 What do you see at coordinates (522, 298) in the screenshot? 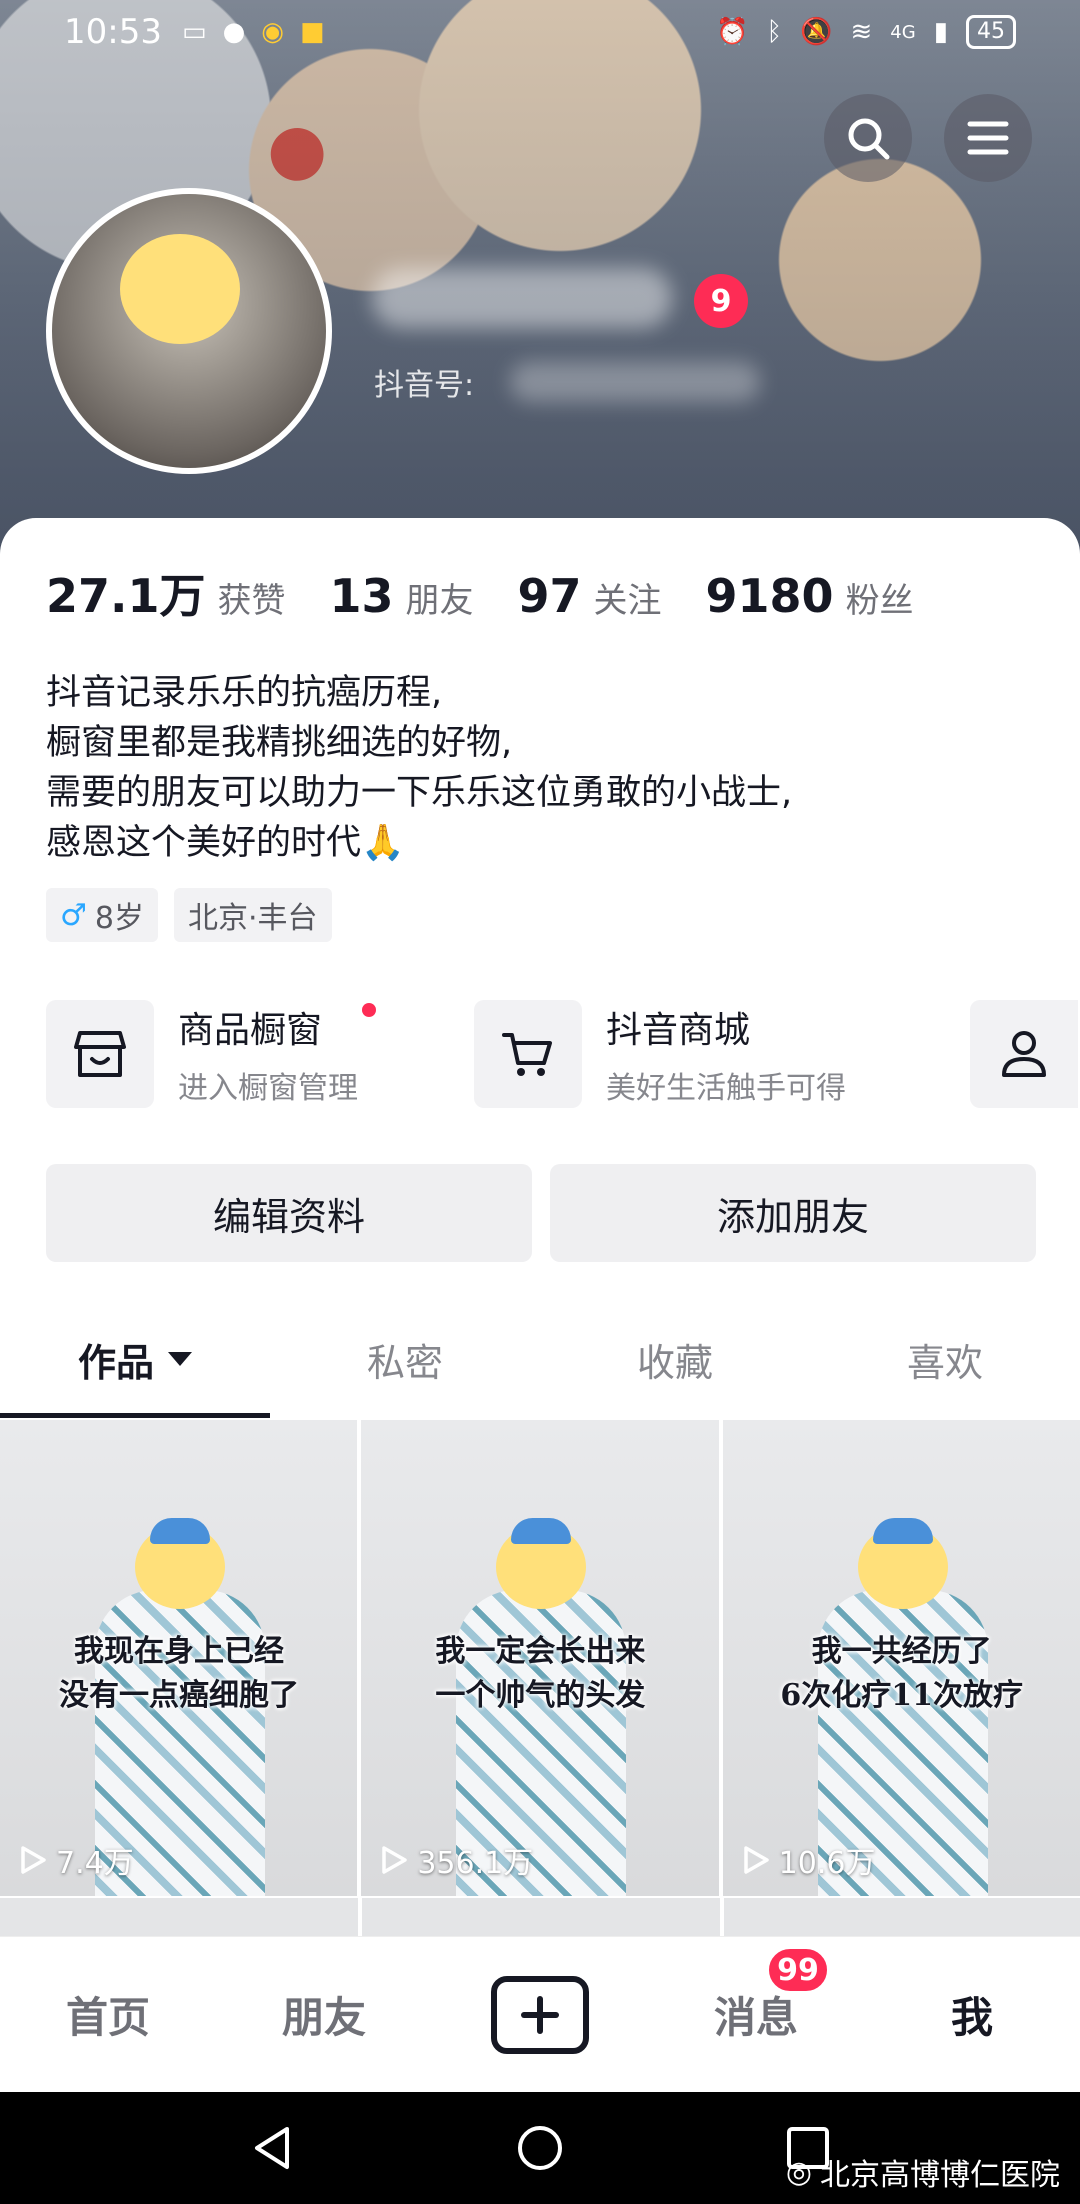
I see `nickname-blurred` at bounding box center [522, 298].